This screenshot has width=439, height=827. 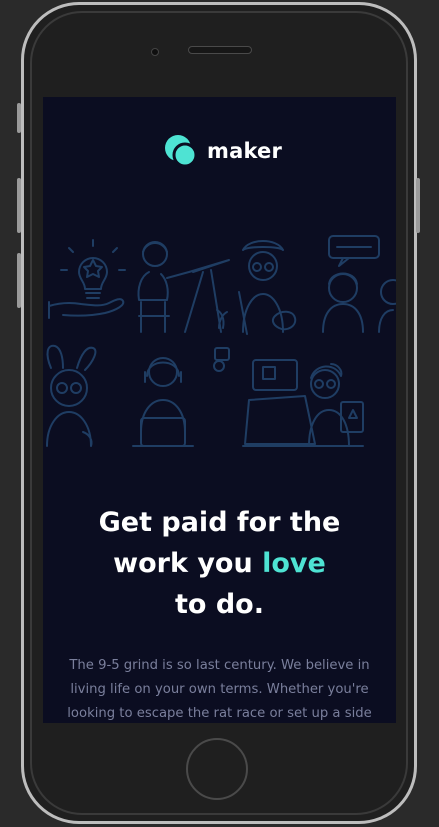 I want to click on brand-logo: maker, so click(x=223, y=151).